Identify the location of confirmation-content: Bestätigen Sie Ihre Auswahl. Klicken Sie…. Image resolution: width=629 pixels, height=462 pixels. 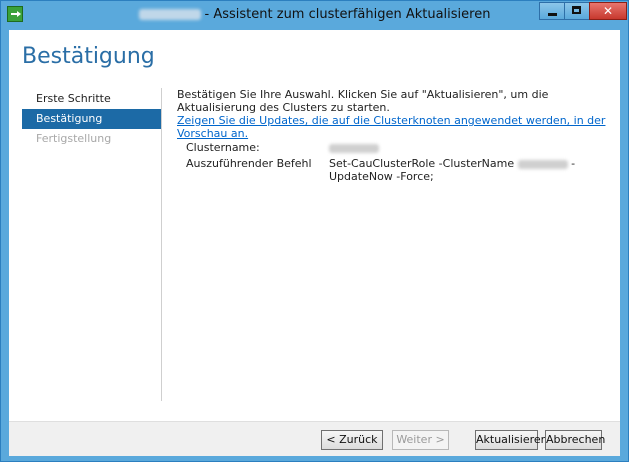
(392, 135).